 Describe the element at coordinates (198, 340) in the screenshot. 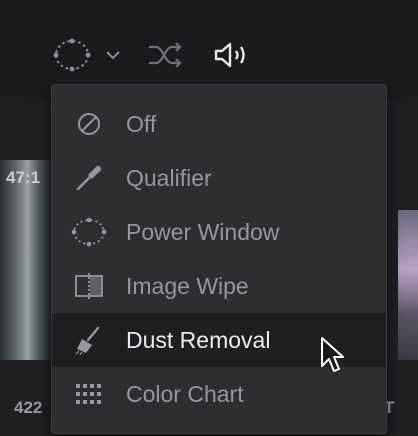

I see `menu-item-label: Dust Removal` at that location.